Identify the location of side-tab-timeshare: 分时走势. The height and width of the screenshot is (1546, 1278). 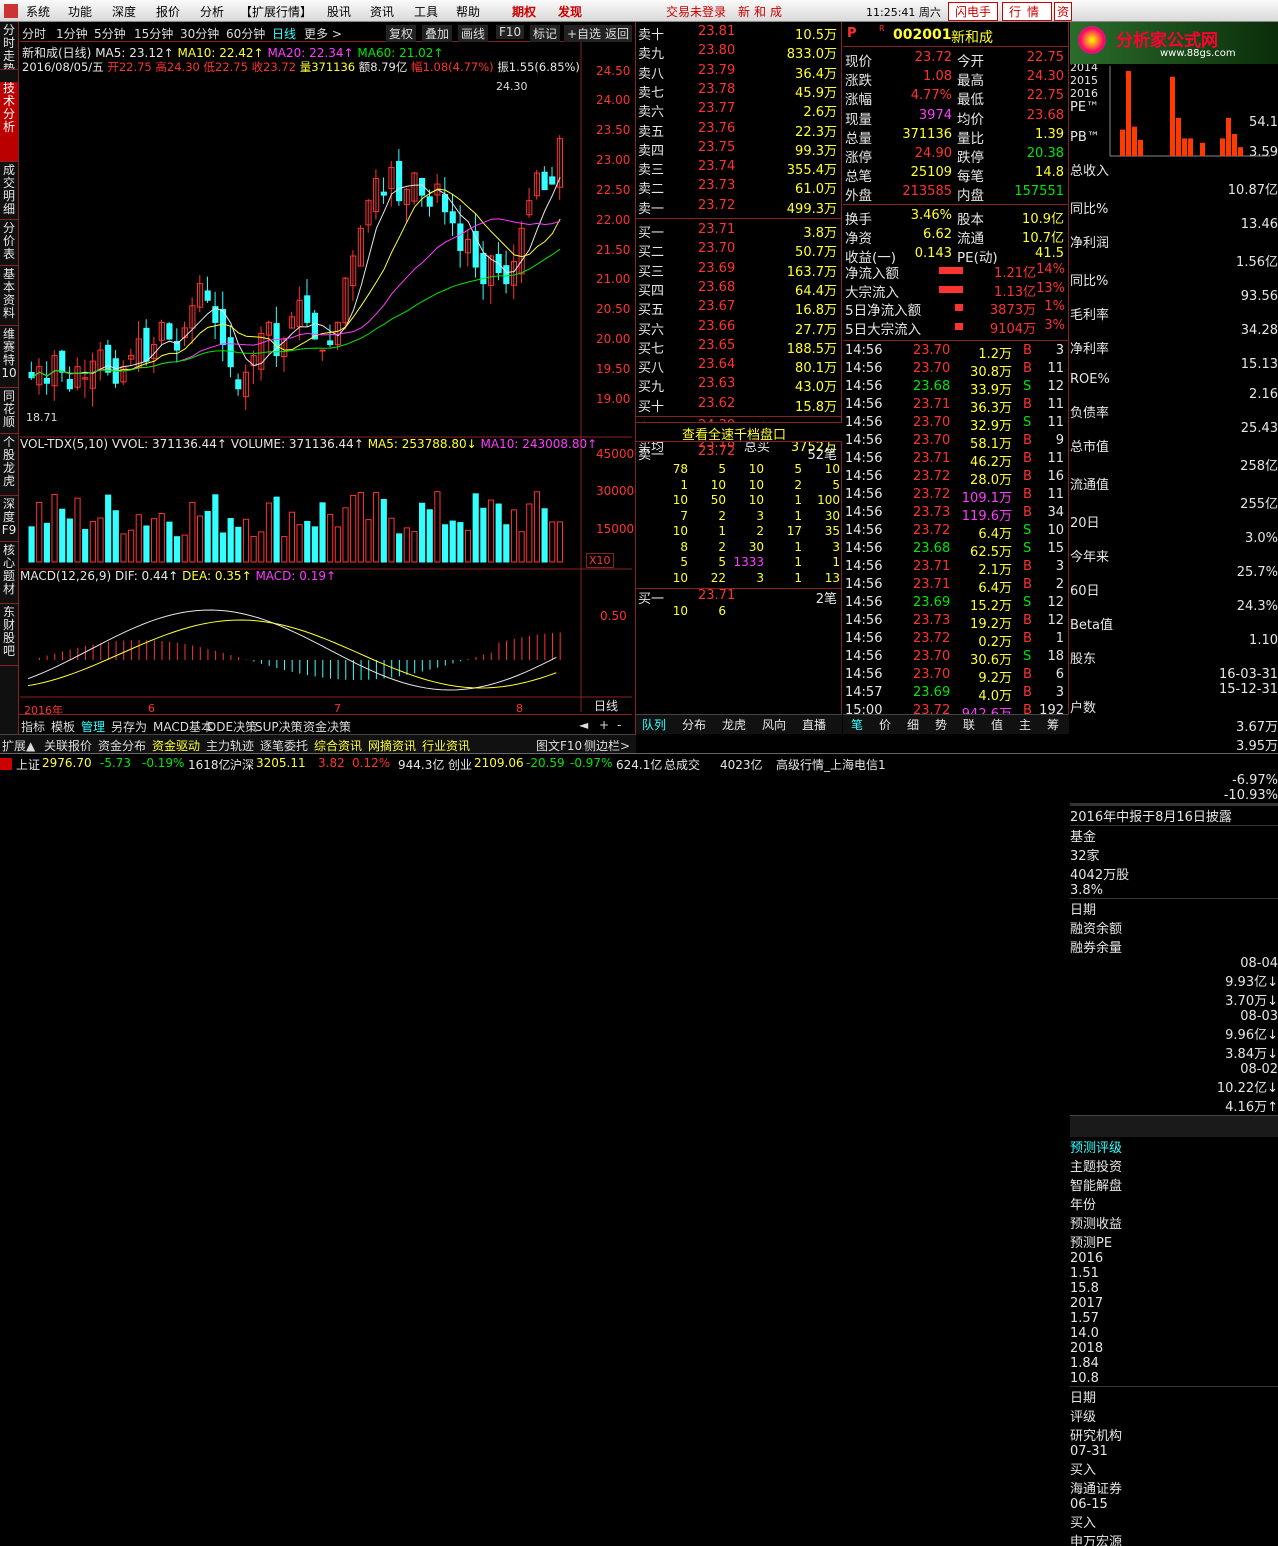
(9, 47).